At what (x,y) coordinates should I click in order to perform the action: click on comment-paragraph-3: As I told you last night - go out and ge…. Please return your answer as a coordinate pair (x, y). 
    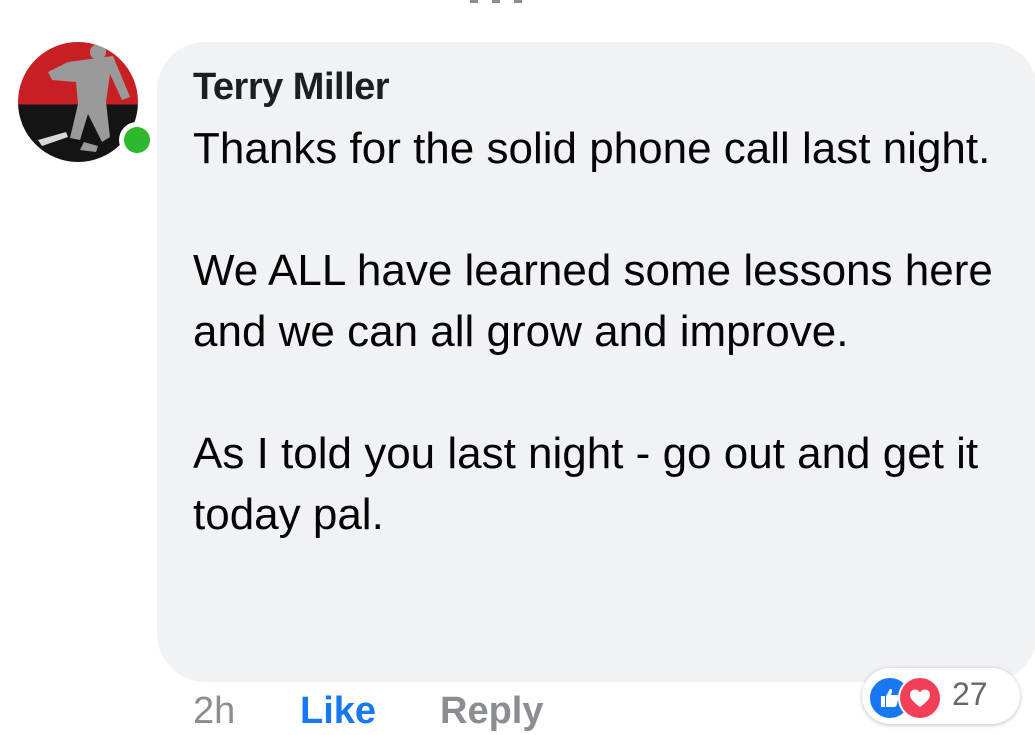
    Looking at the image, I should click on (586, 484).